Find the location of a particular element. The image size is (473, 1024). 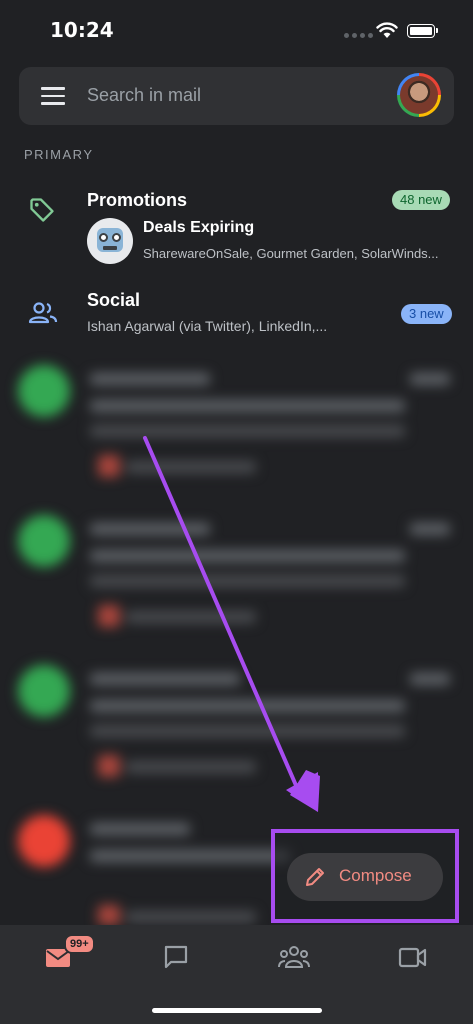

search-input: Search in mail is located at coordinates (144, 95).